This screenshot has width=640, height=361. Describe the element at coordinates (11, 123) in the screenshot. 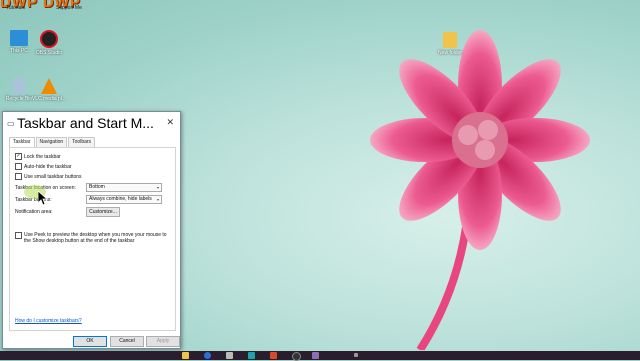

I see `taskbar-settings-icon: ▭` at that location.